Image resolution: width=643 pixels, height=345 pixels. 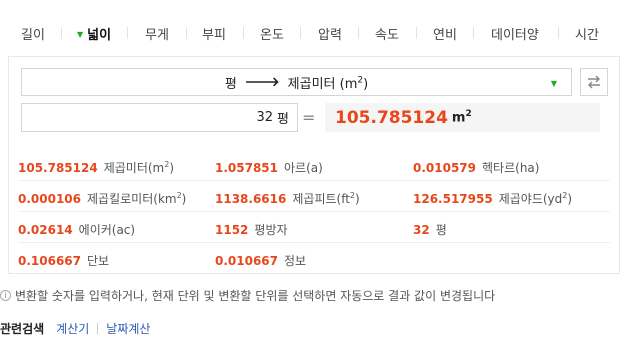 I want to click on link-divider, so click(x=98, y=328).